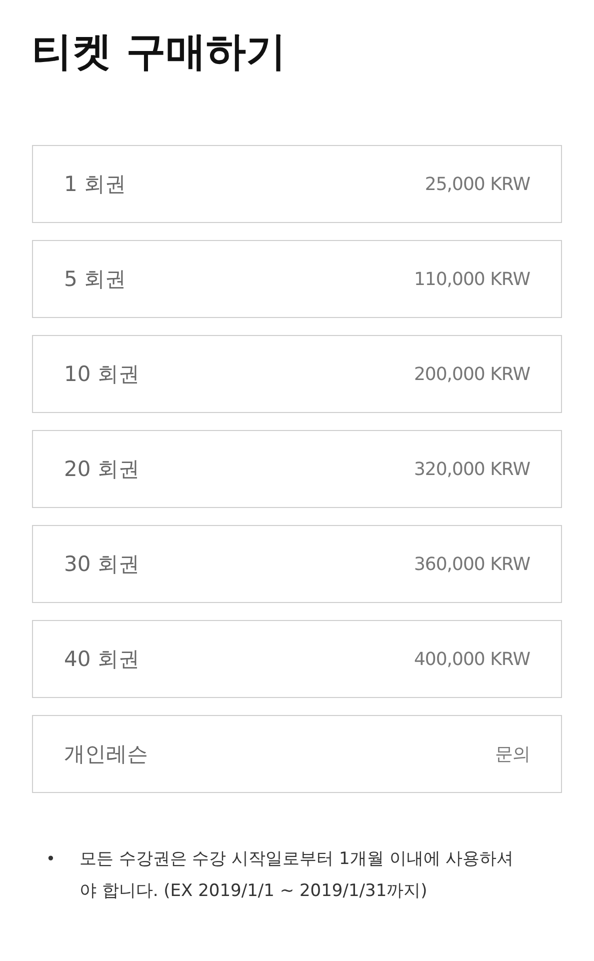 The height and width of the screenshot is (961, 594). I want to click on ticket-option: 5 회권 110,000 KRW, so click(297, 279).